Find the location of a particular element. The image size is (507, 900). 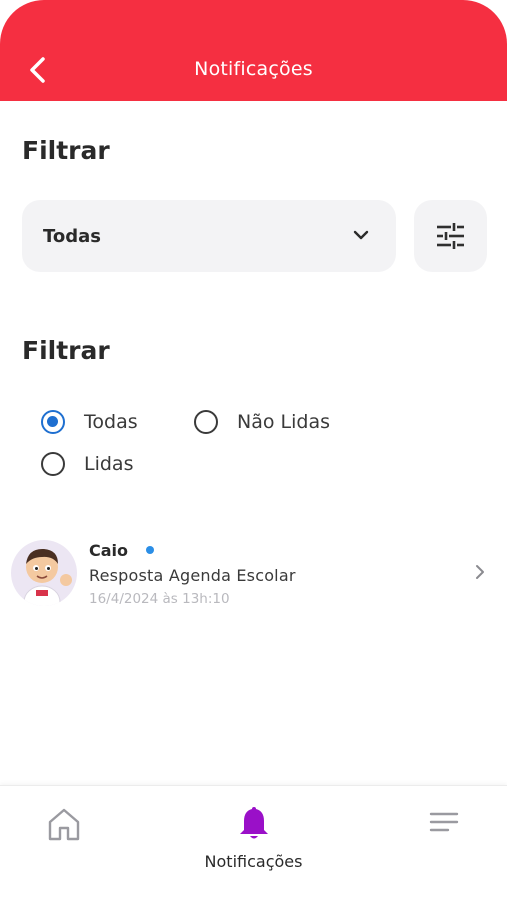

avatar is located at coordinates (44, 573).